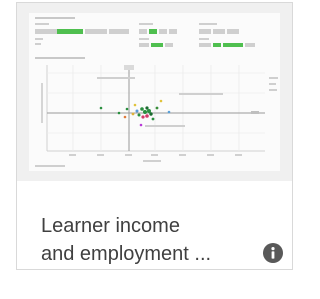 This screenshot has height=299, width=320. What do you see at coordinates (273, 253) in the screenshot?
I see `info-icon` at bounding box center [273, 253].